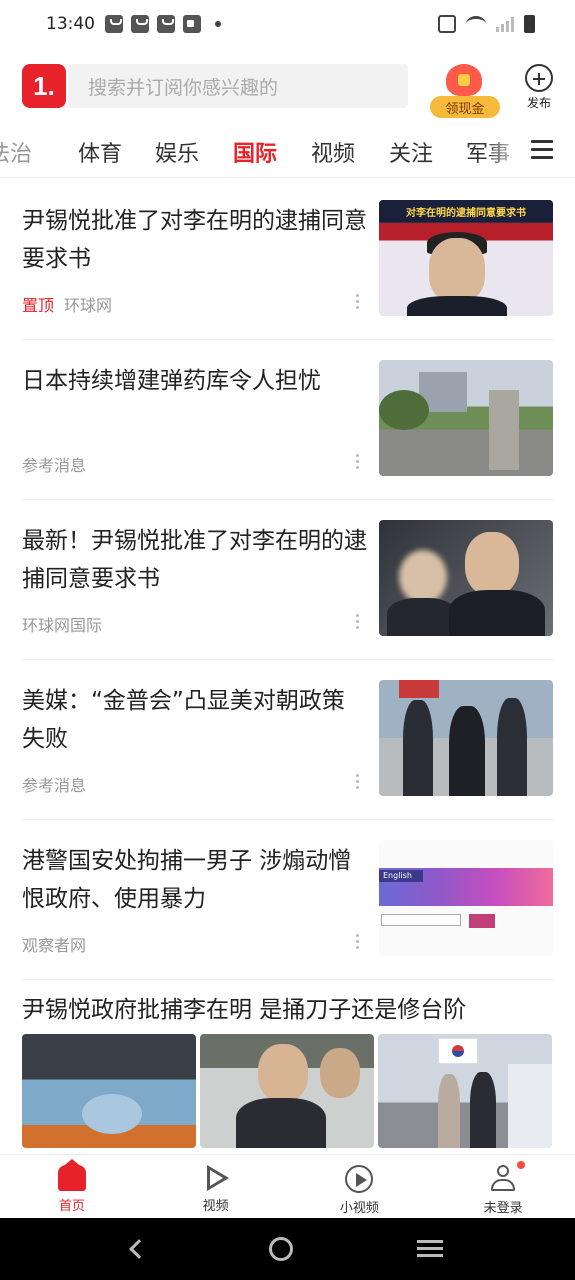 The width and height of the screenshot is (575, 1280). Describe the element at coordinates (287, 420) in the screenshot. I see `news-item: 日本持续增建弹药库令人担忧 参考消息` at that location.